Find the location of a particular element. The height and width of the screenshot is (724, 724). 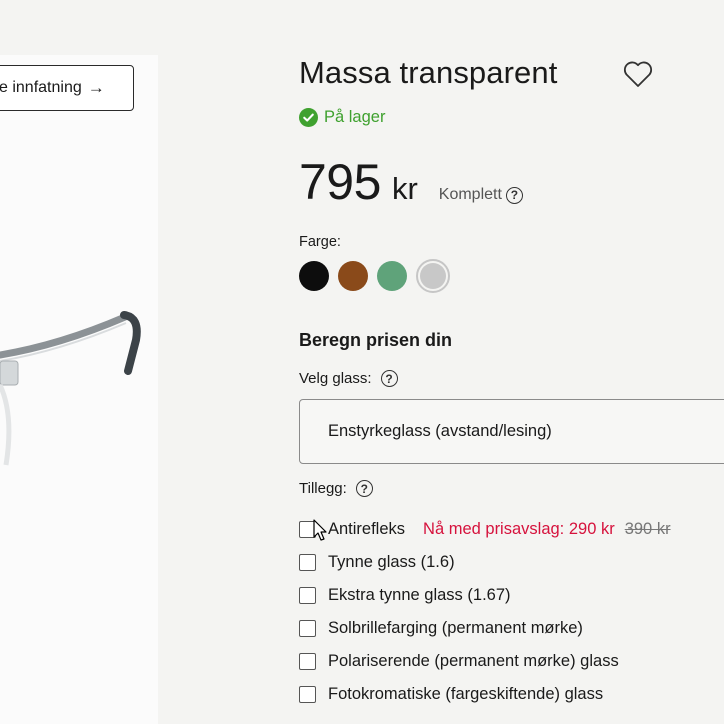

arrow-right-icon: → is located at coordinates (96, 87).